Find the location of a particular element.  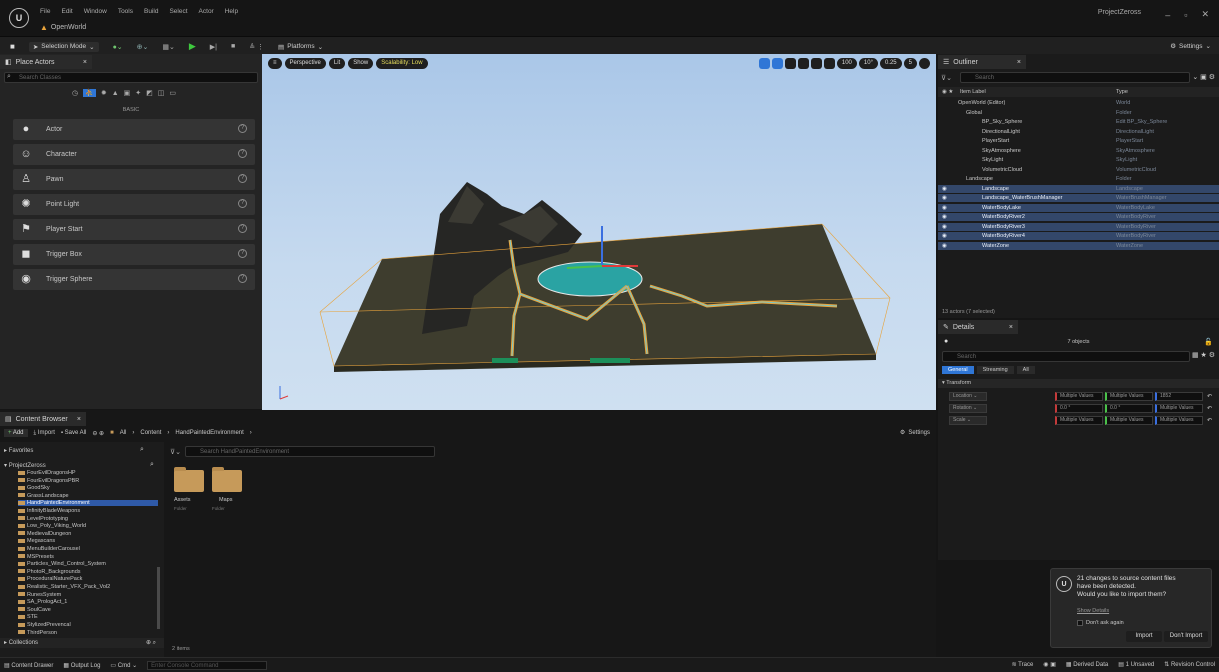

details-tab: ✎ Details × is located at coordinates (978, 327).